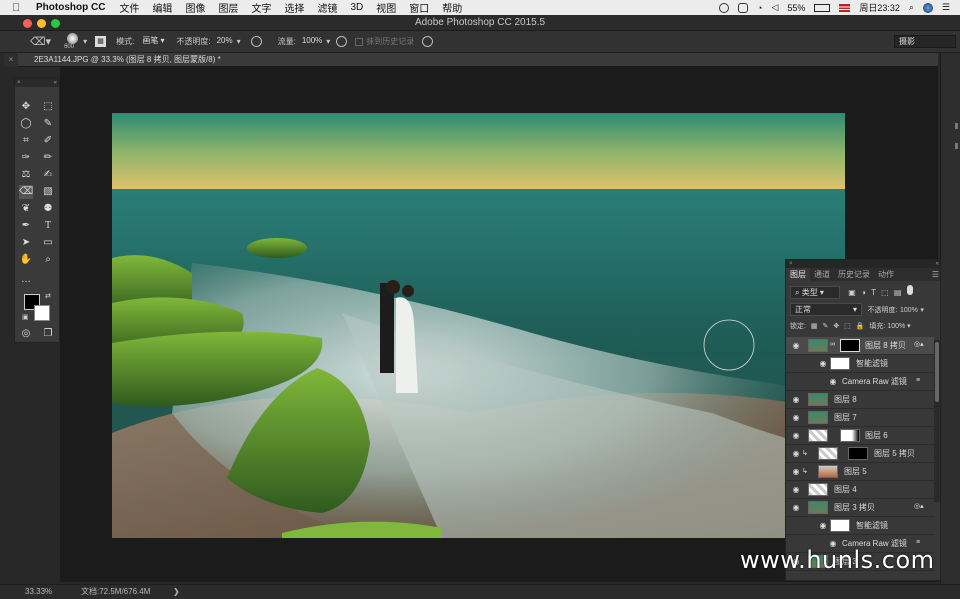 The image size is (960, 599). What do you see at coordinates (312, 41) in the screenshot?
I see `flow-field: 100%` at bounding box center [312, 41].